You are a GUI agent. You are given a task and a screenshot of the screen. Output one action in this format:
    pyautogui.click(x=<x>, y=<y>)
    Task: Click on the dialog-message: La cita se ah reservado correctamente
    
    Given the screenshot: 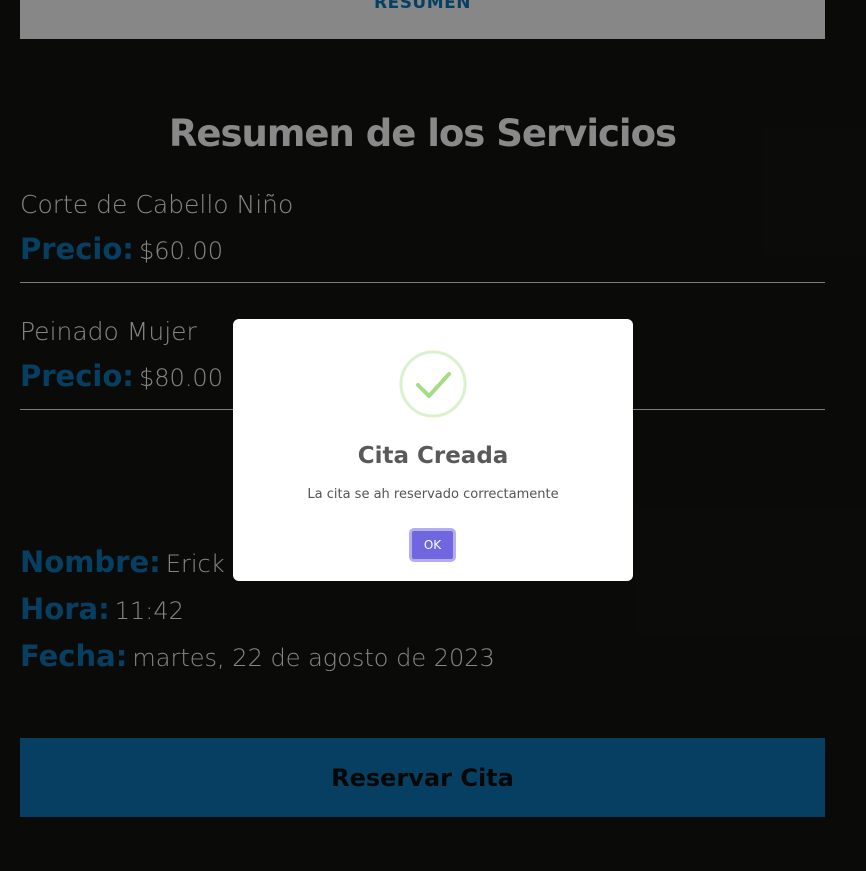 What is the action you would take?
    pyautogui.click(x=433, y=494)
    